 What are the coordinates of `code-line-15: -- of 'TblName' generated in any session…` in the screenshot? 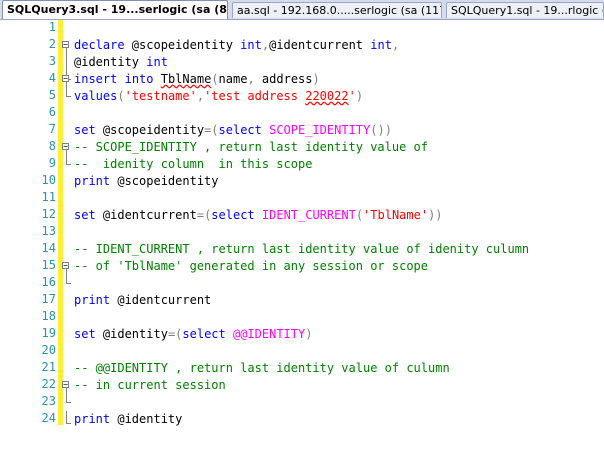 It's located at (251, 266).